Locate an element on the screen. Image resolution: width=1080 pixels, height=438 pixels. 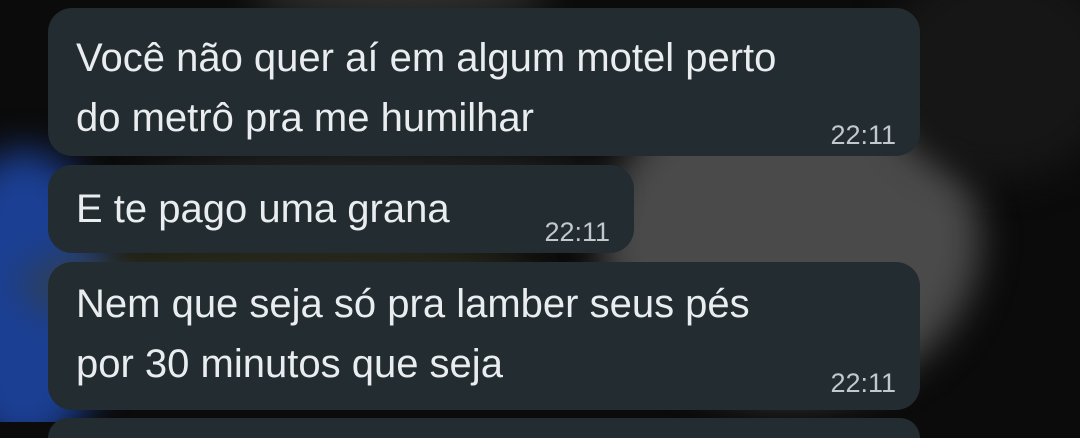
message-text: E te pago uma grana is located at coordinates (263, 209).